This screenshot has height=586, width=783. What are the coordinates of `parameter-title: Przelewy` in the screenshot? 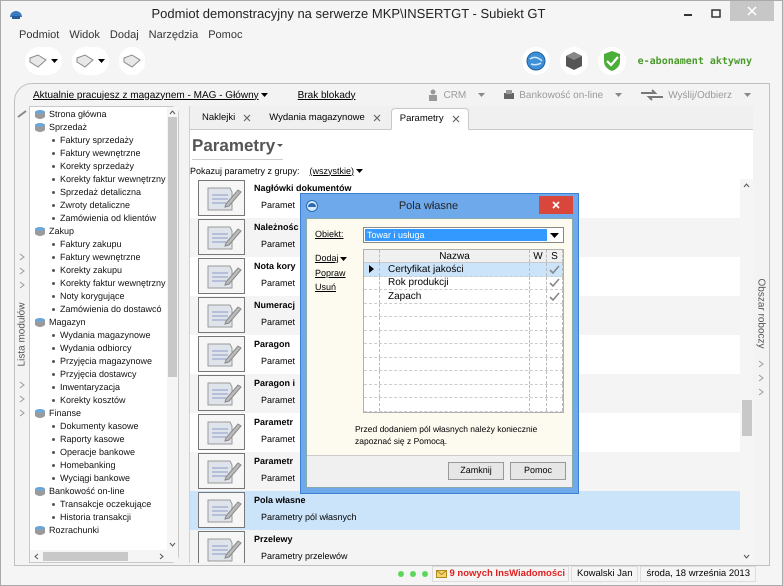 It's located at (273, 539).